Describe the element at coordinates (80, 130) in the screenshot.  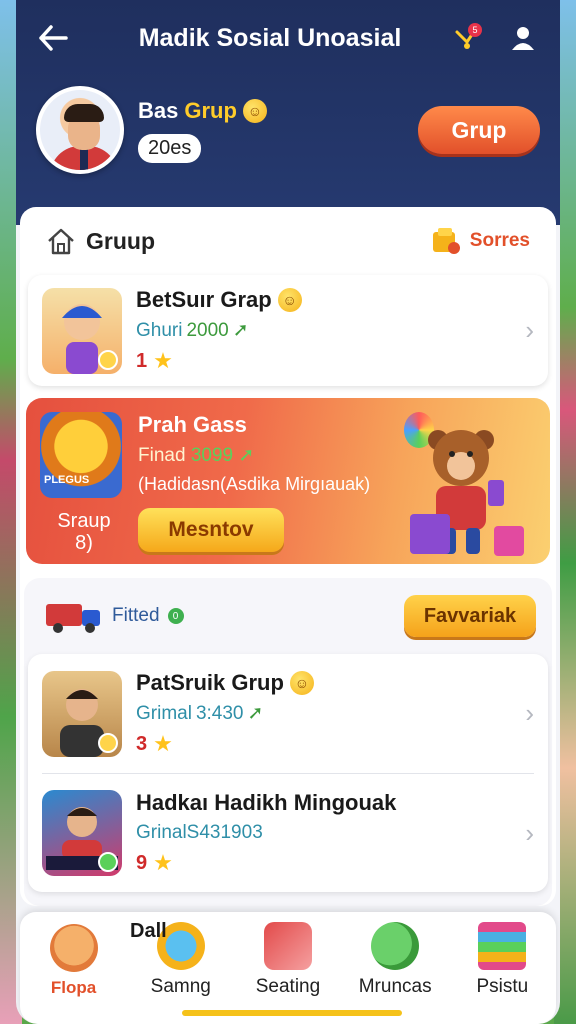
I see `avatar` at that location.